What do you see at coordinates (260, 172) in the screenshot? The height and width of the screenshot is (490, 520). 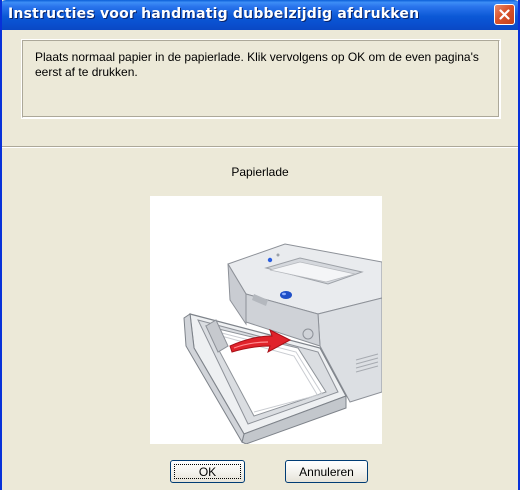 I see `illustration-caption: Papierlade` at bounding box center [260, 172].